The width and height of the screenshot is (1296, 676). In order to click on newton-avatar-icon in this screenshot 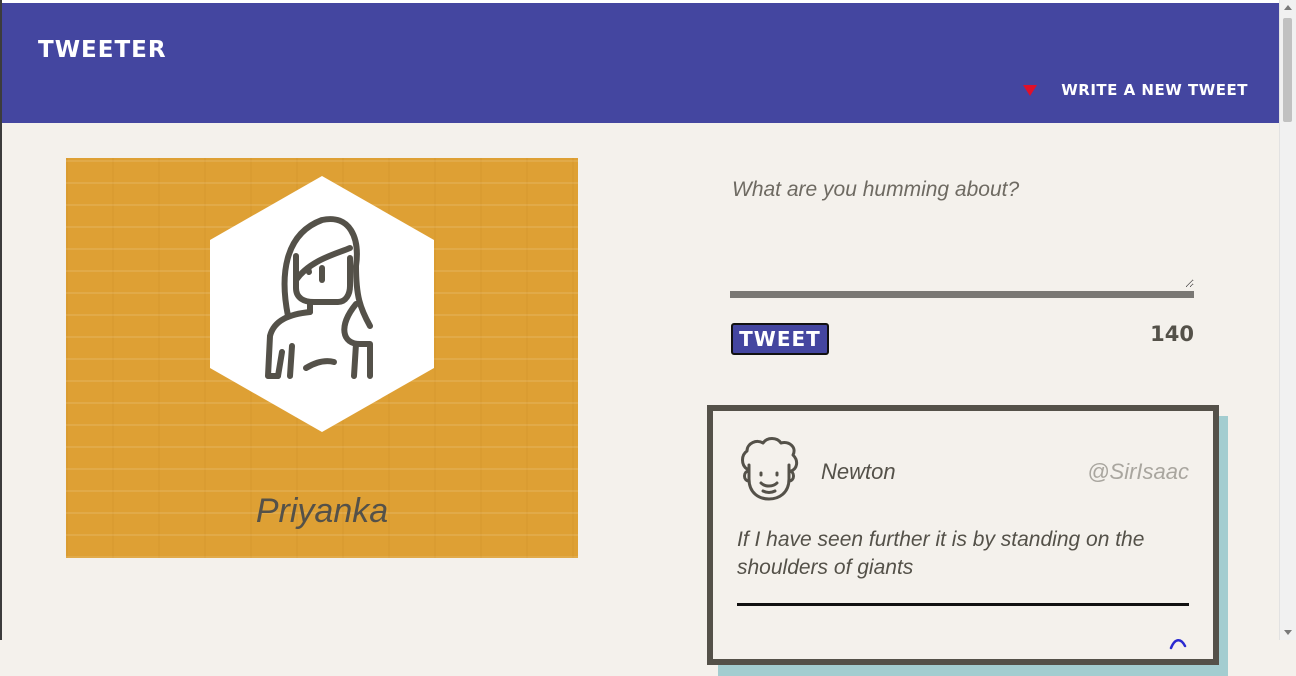, I will do `click(770, 469)`.